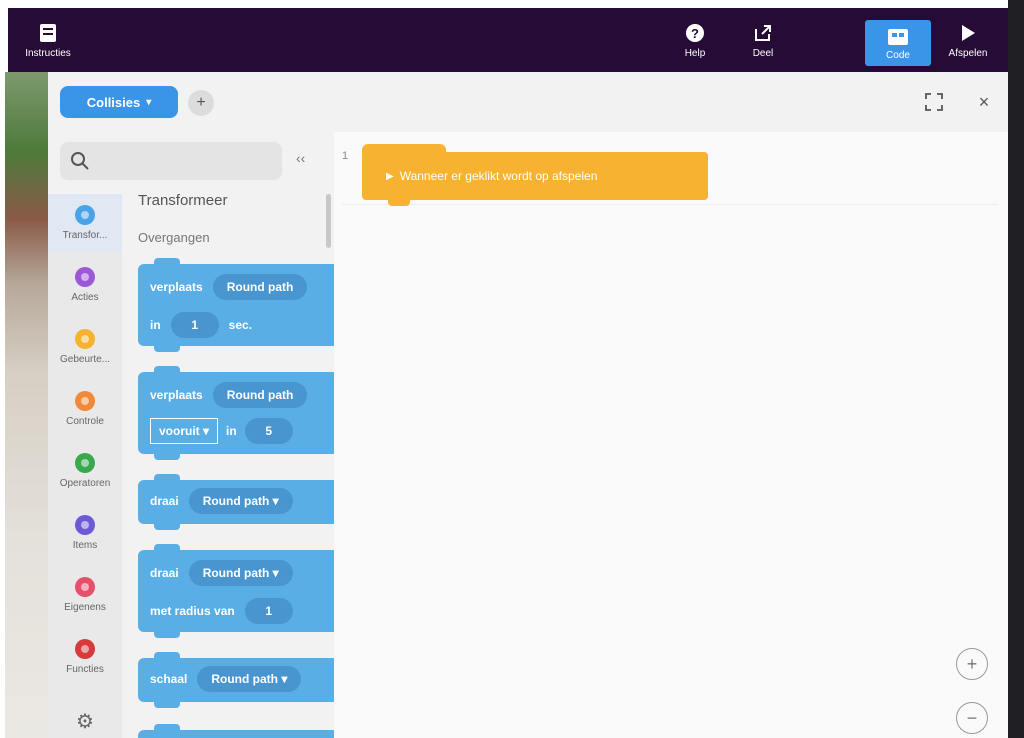 The image size is (1024, 738). I want to click on direction-value: vooruit, so click(179, 431).